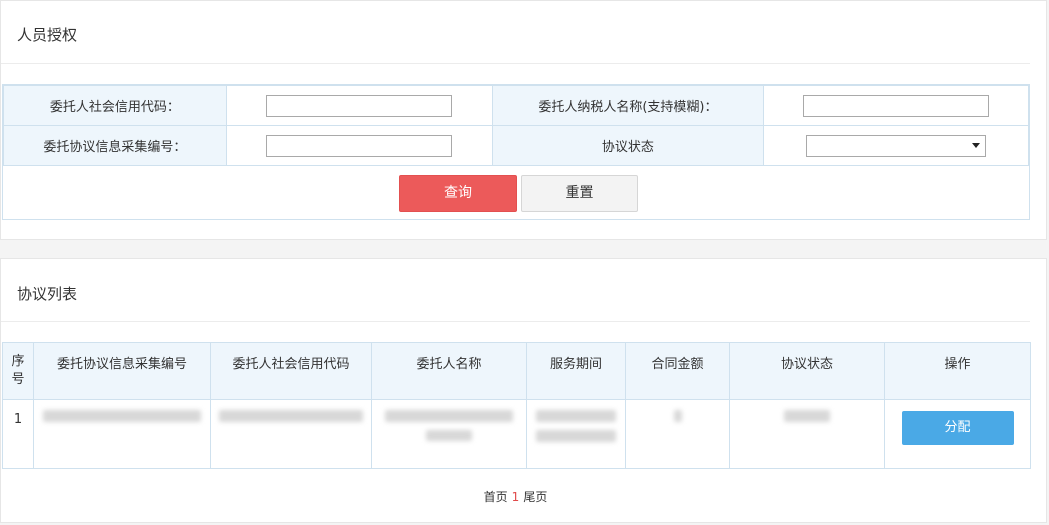 The width and height of the screenshot is (1049, 525). I want to click on reset-button: 重置, so click(579, 193).